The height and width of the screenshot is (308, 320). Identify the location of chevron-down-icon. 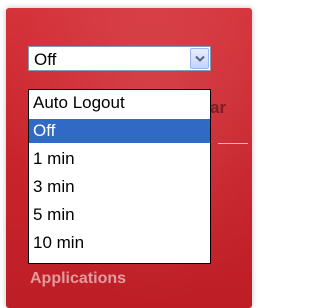
(200, 58).